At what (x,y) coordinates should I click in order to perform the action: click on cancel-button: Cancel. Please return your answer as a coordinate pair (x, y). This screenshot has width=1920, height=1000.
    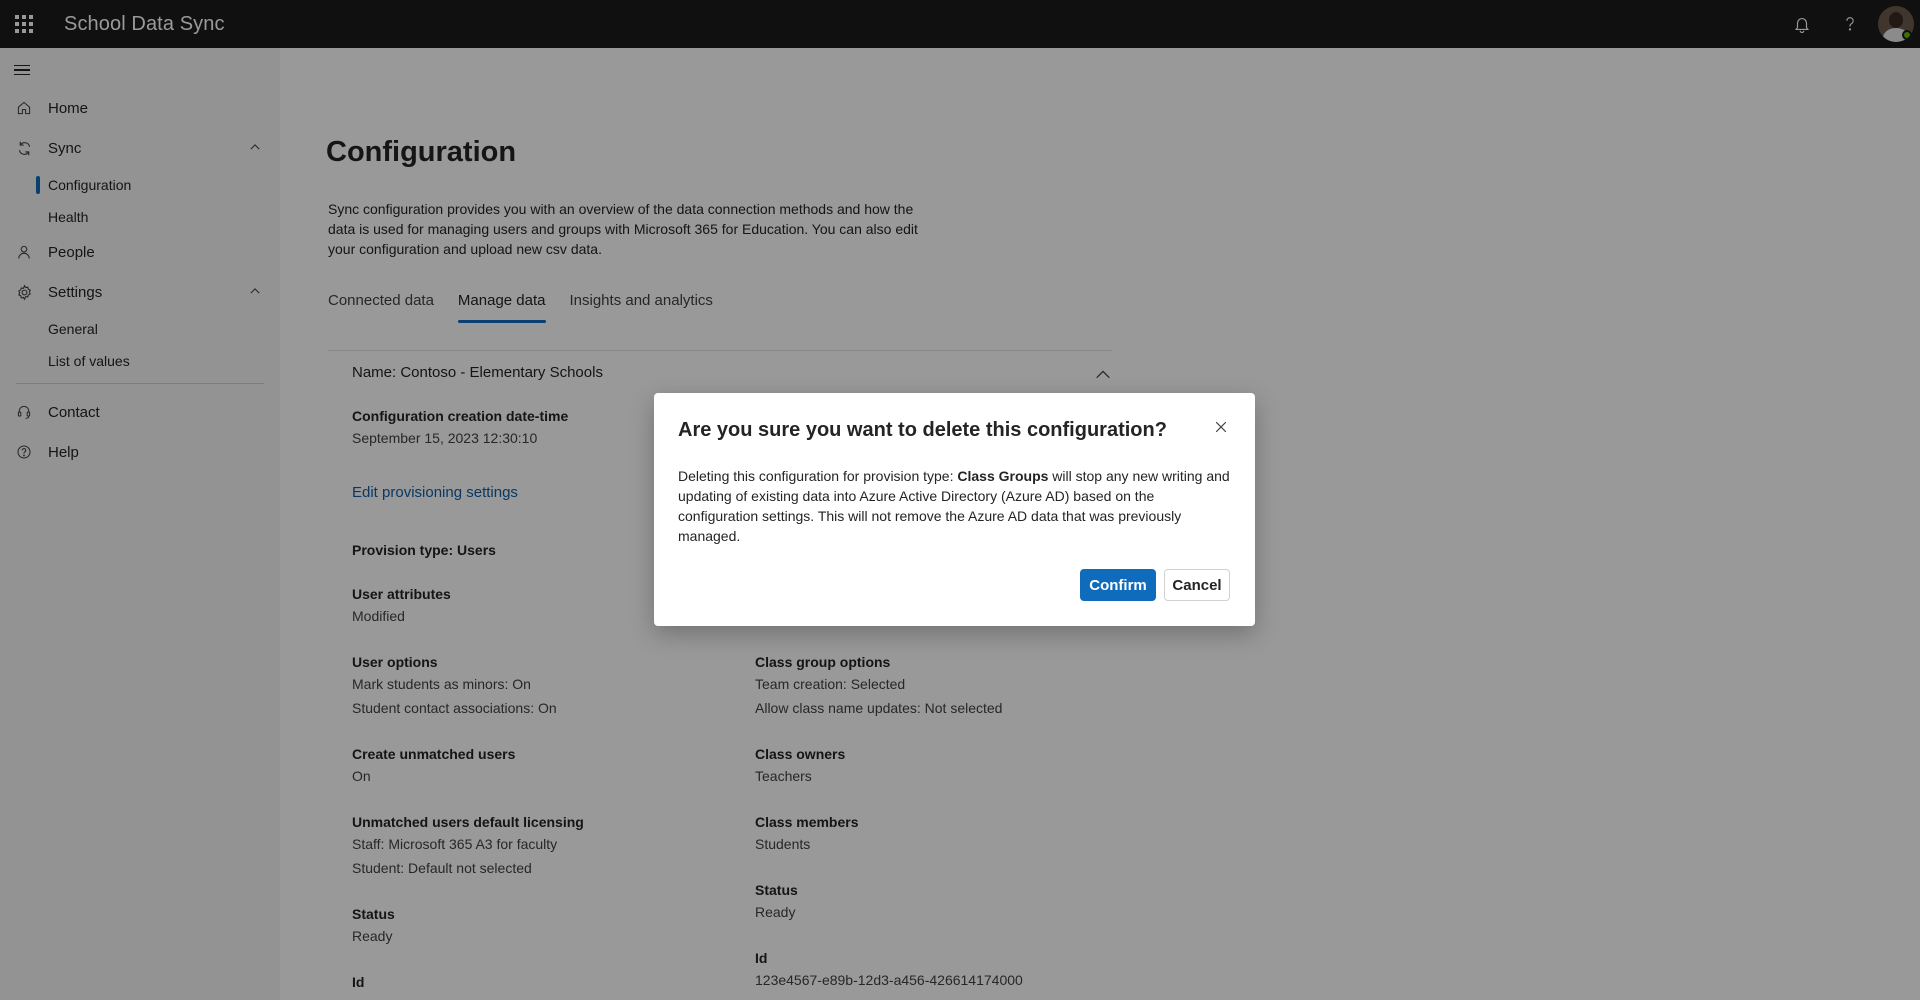
    Looking at the image, I should click on (1197, 585).